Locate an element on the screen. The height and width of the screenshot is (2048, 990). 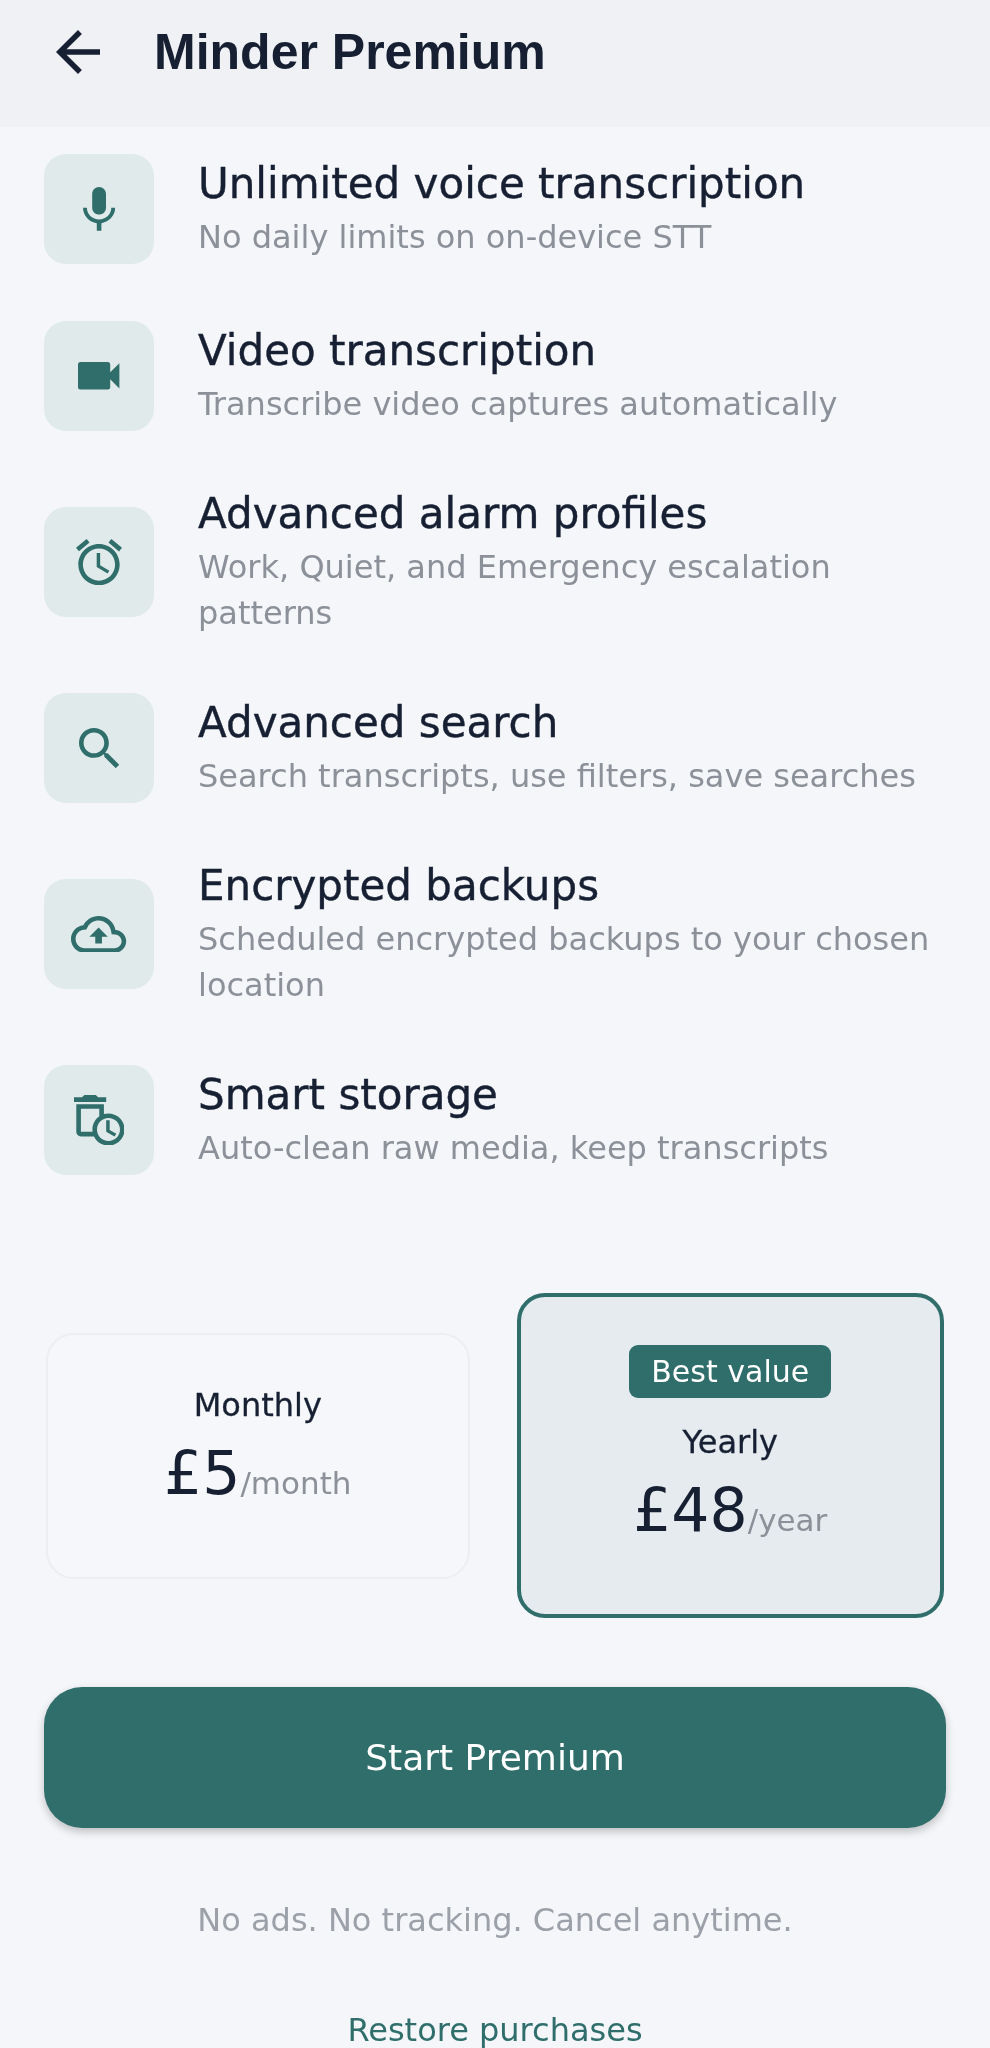
plan-tag: Best value is located at coordinates (730, 1371).